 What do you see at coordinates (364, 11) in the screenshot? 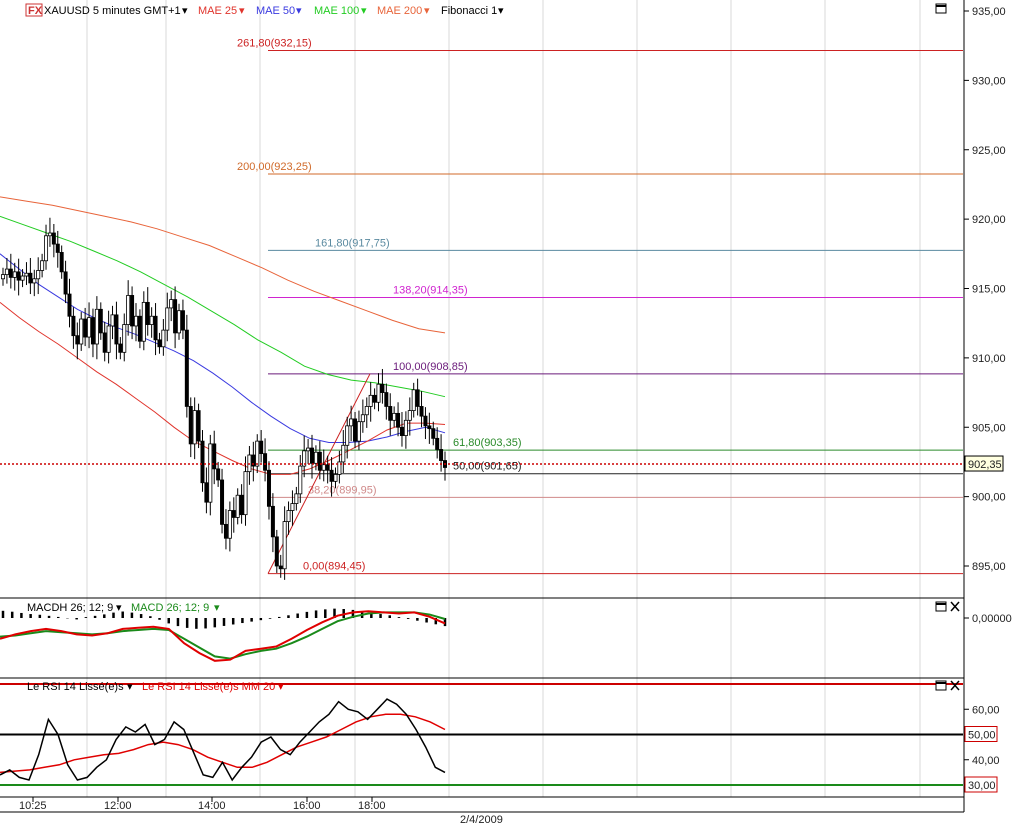
I see `mae100-dropdown-icon: ▾` at bounding box center [364, 11].